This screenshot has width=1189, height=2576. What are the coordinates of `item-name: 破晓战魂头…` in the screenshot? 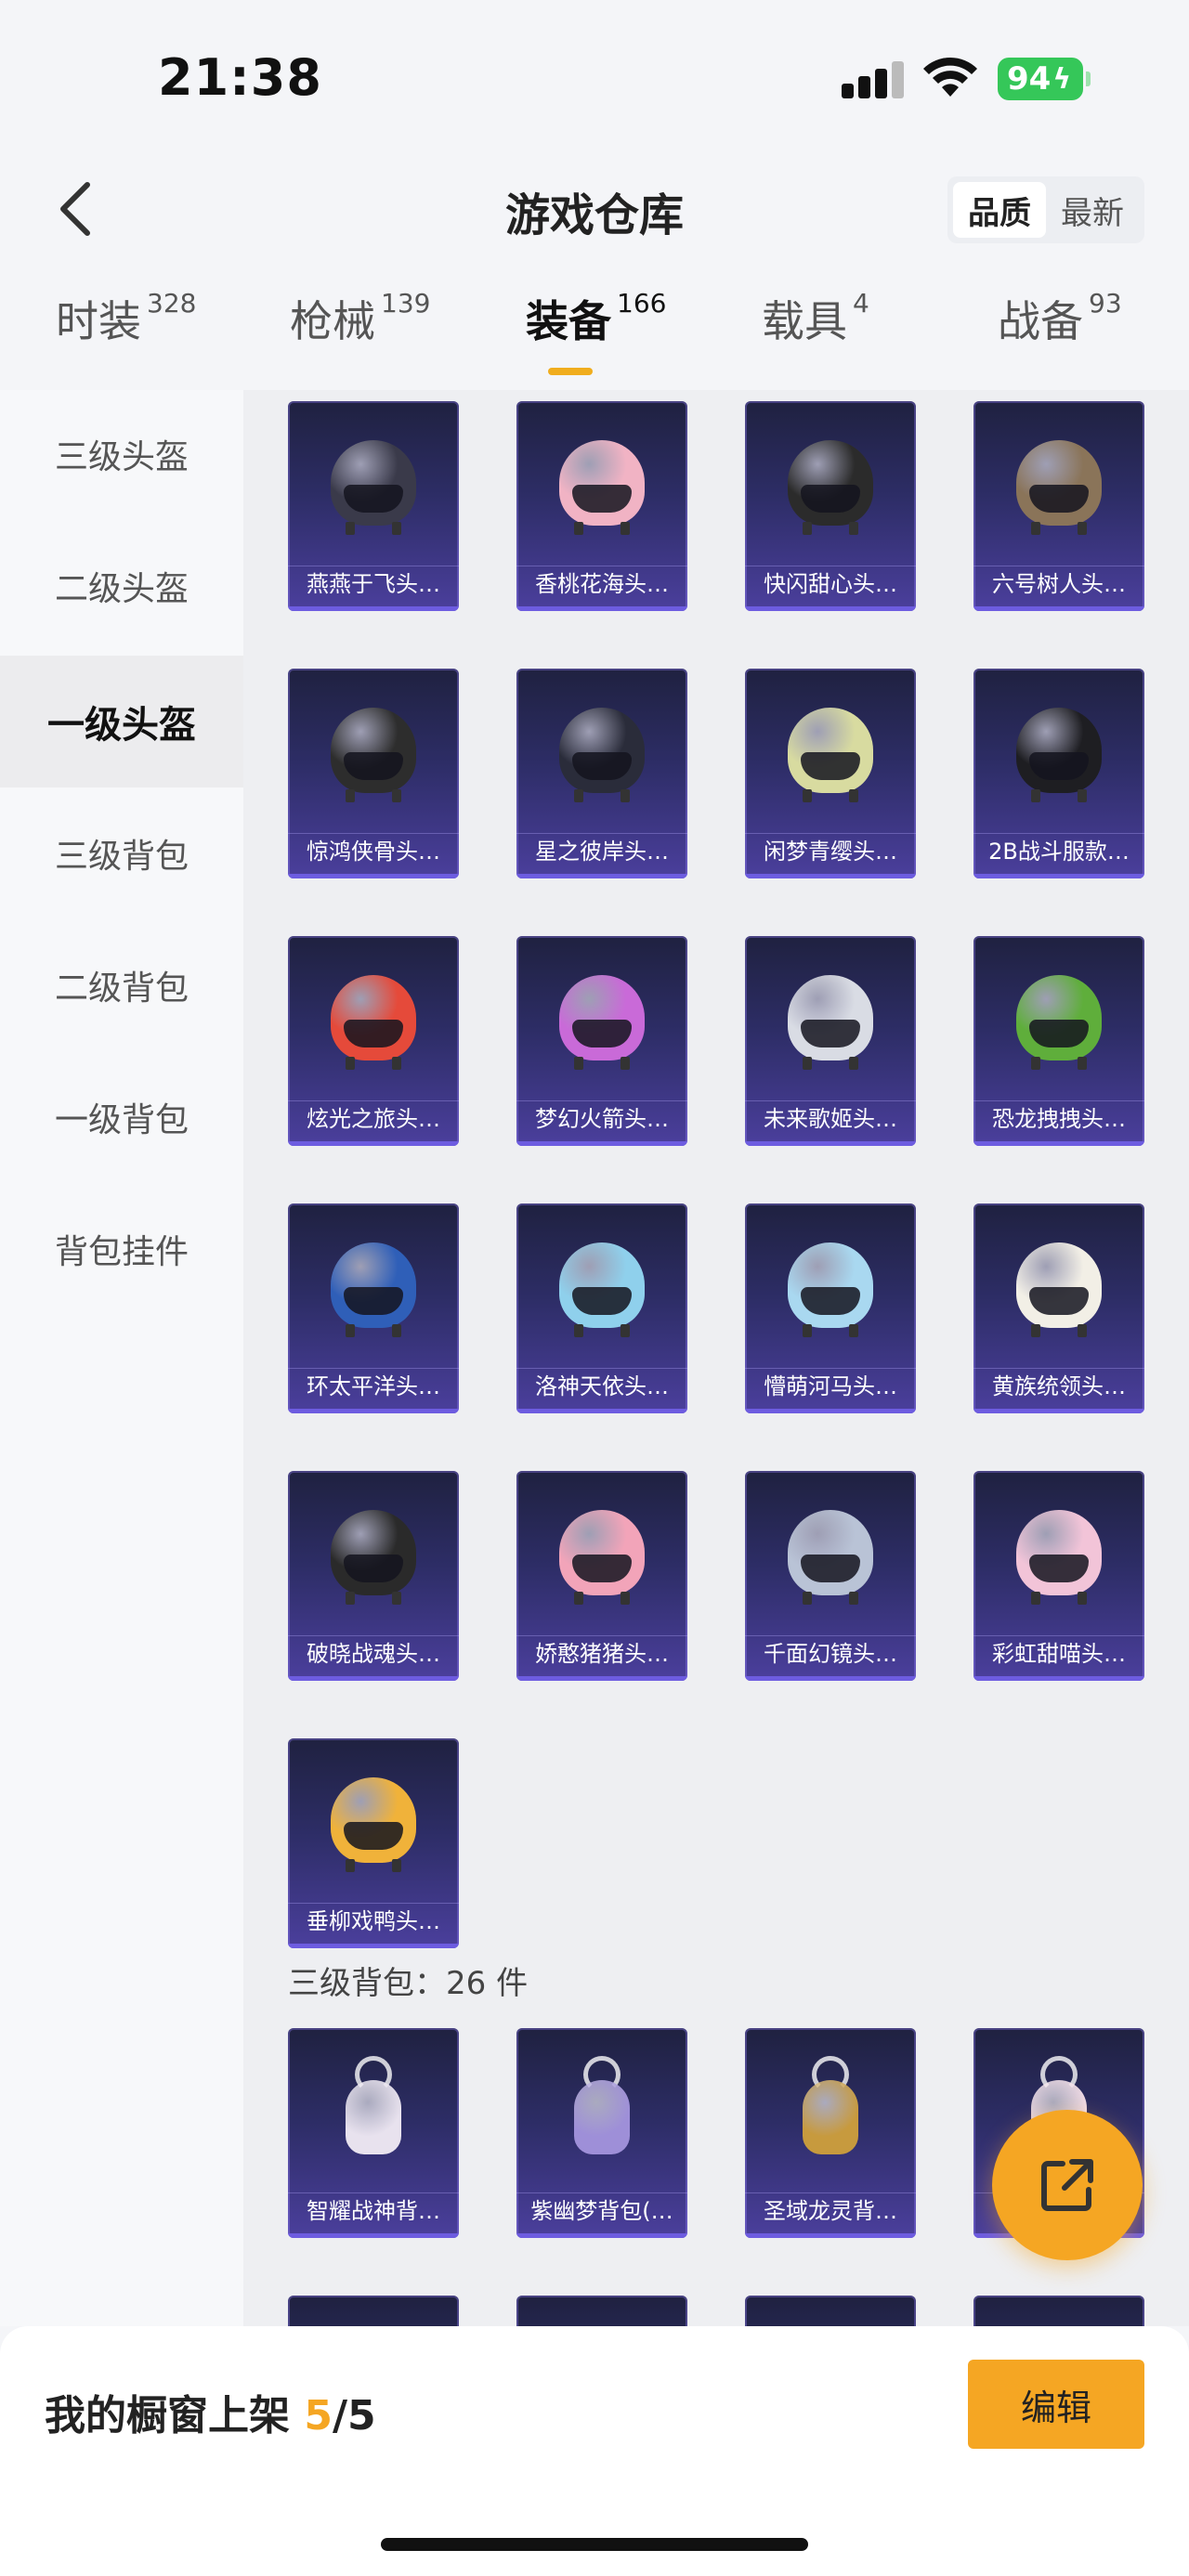 It's located at (374, 1654).